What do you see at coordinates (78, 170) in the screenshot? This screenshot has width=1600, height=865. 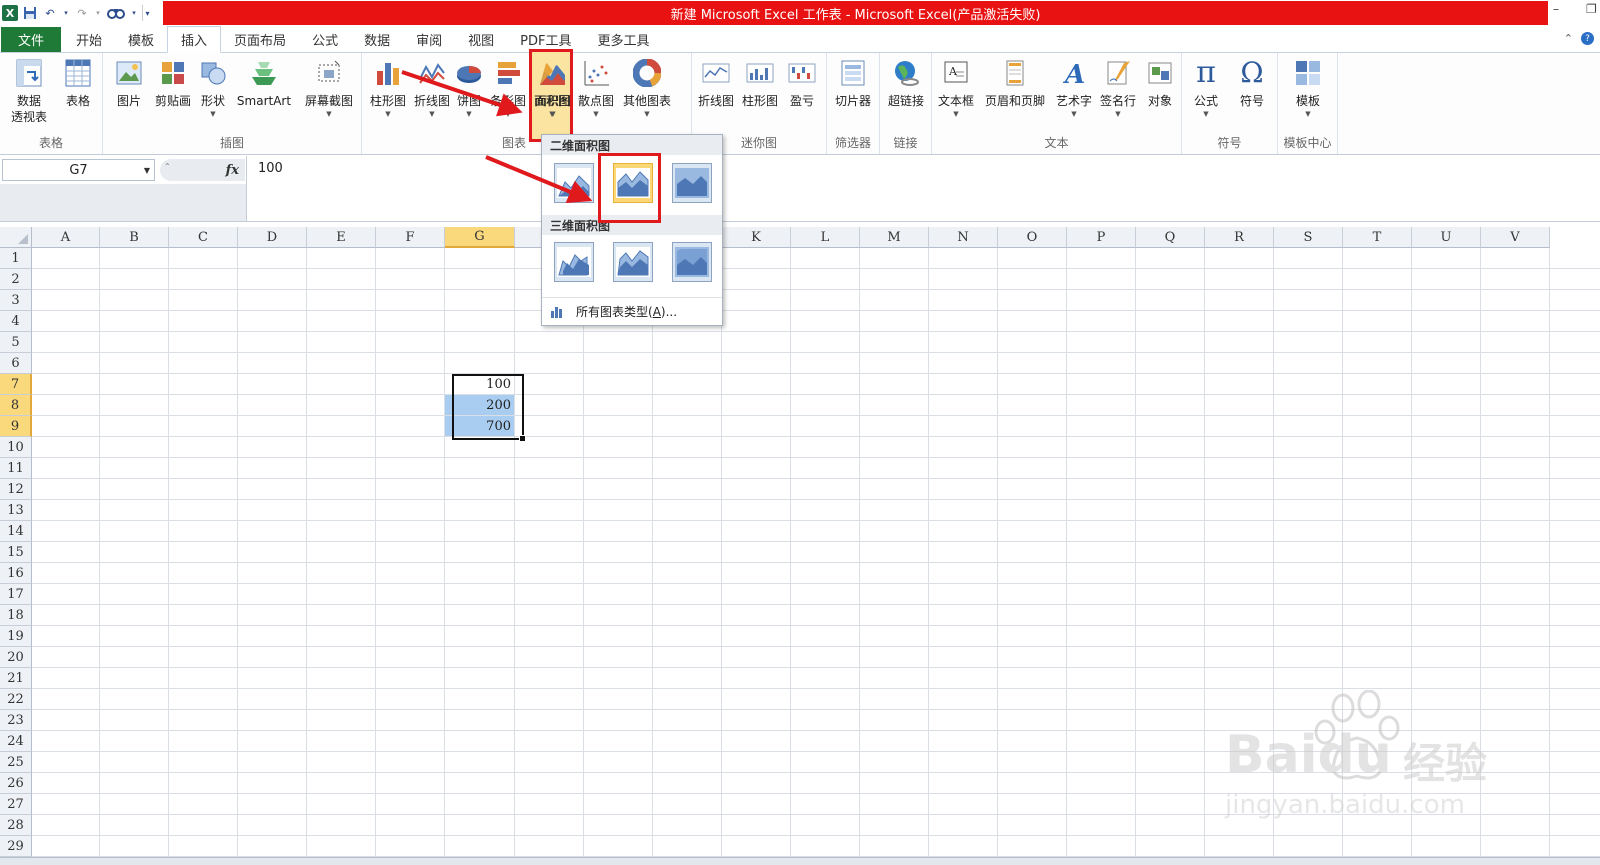 I see `name-box: G7 ▼` at bounding box center [78, 170].